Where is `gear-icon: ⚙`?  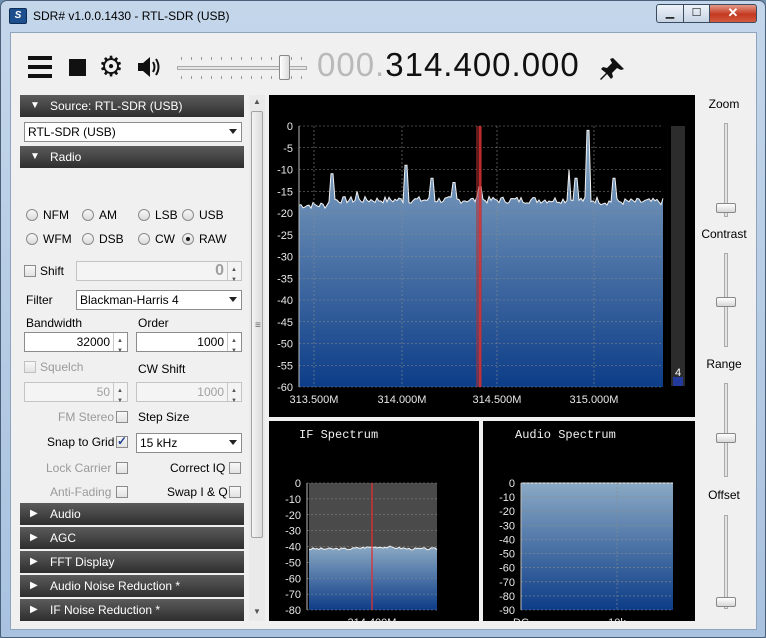
gear-icon: ⚙ is located at coordinates (111, 67).